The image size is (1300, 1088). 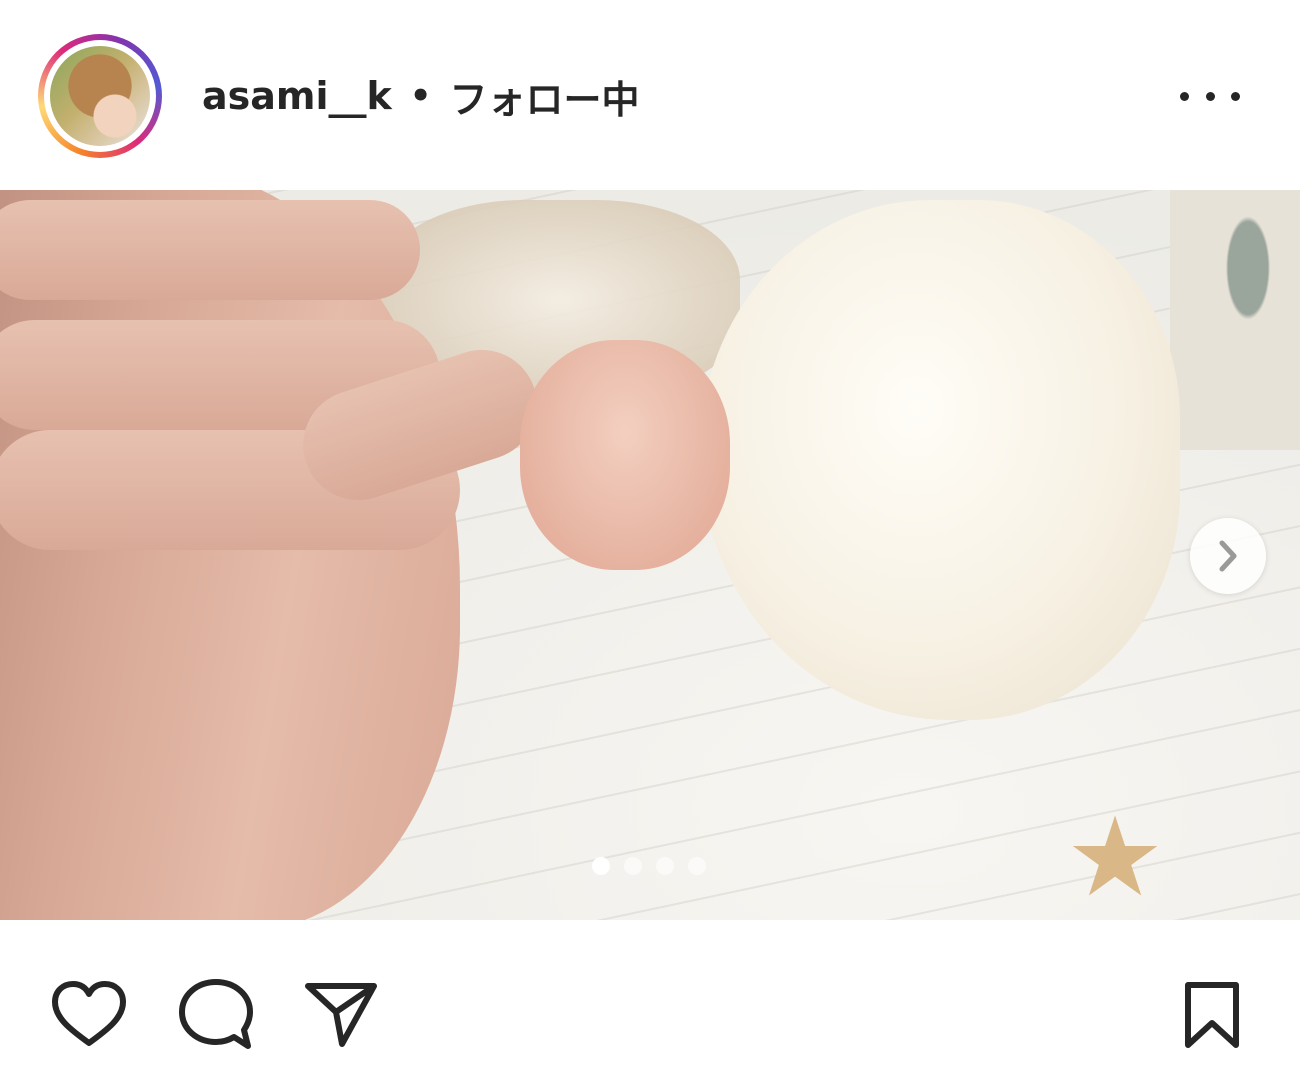 What do you see at coordinates (1115, 856) in the screenshot?
I see `star-icon: ★` at bounding box center [1115, 856].